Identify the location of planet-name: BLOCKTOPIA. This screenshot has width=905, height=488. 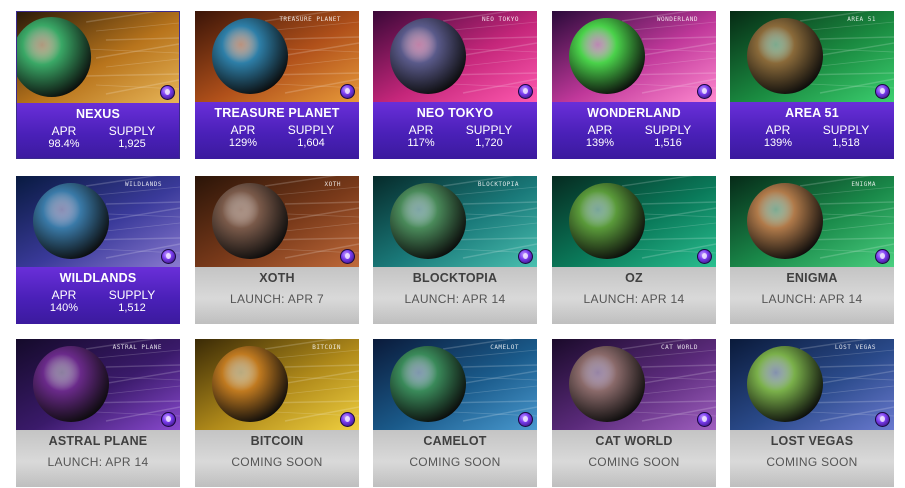
(455, 278).